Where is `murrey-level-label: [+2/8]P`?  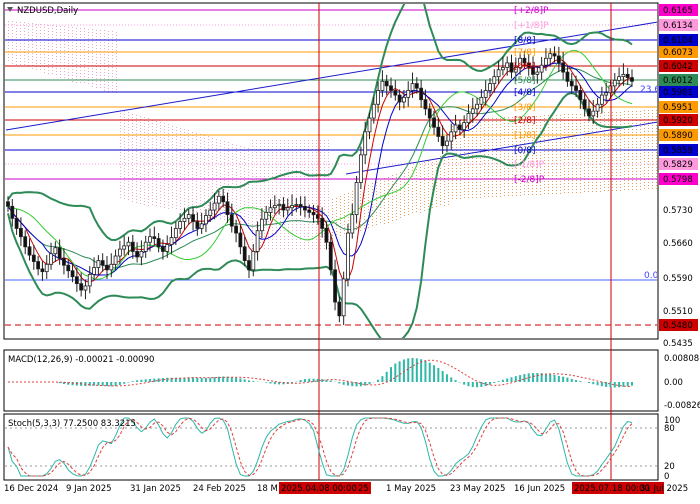
murrey-level-label: [+2/8]P is located at coordinates (531, 11).